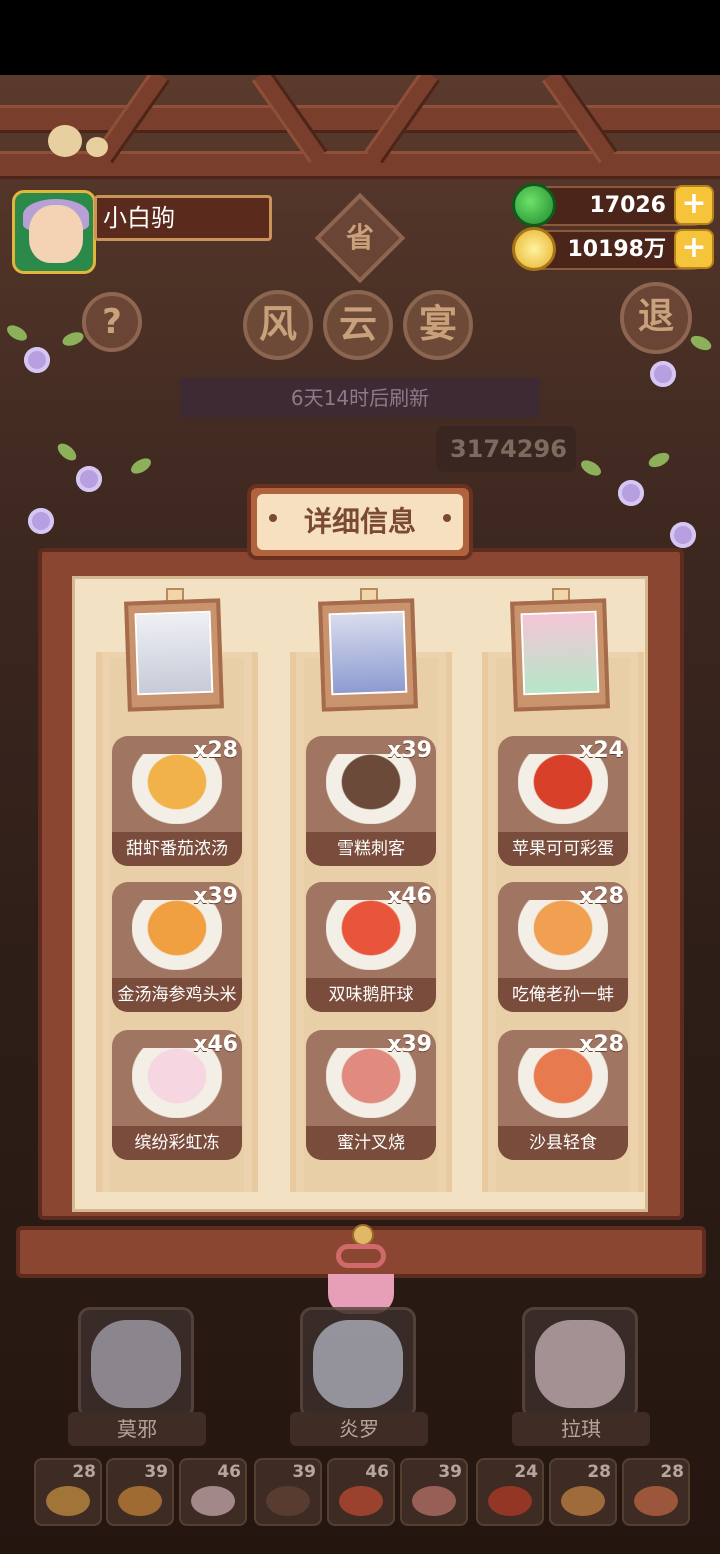 Image resolution: width=720 pixels, height=1554 pixels. What do you see at coordinates (360, 37) in the screenshot?
I see `status-bar` at bounding box center [360, 37].